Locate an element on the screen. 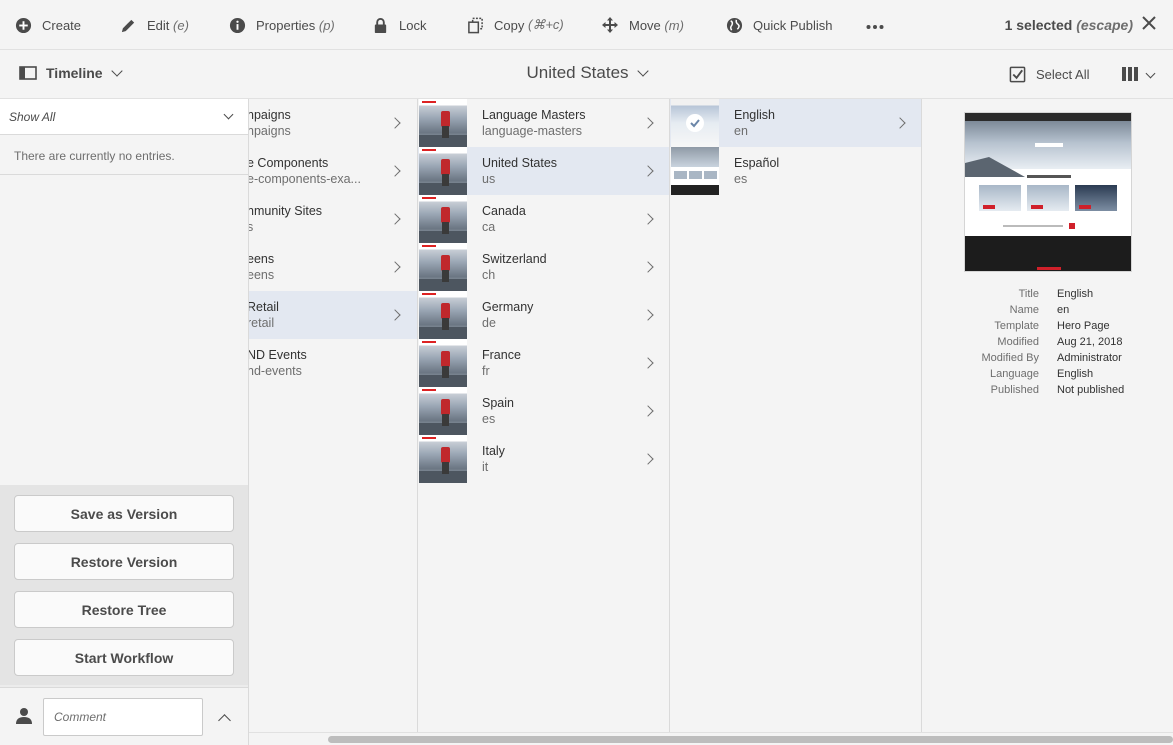 The height and width of the screenshot is (745, 1173). comment-bar is located at coordinates (124, 716).